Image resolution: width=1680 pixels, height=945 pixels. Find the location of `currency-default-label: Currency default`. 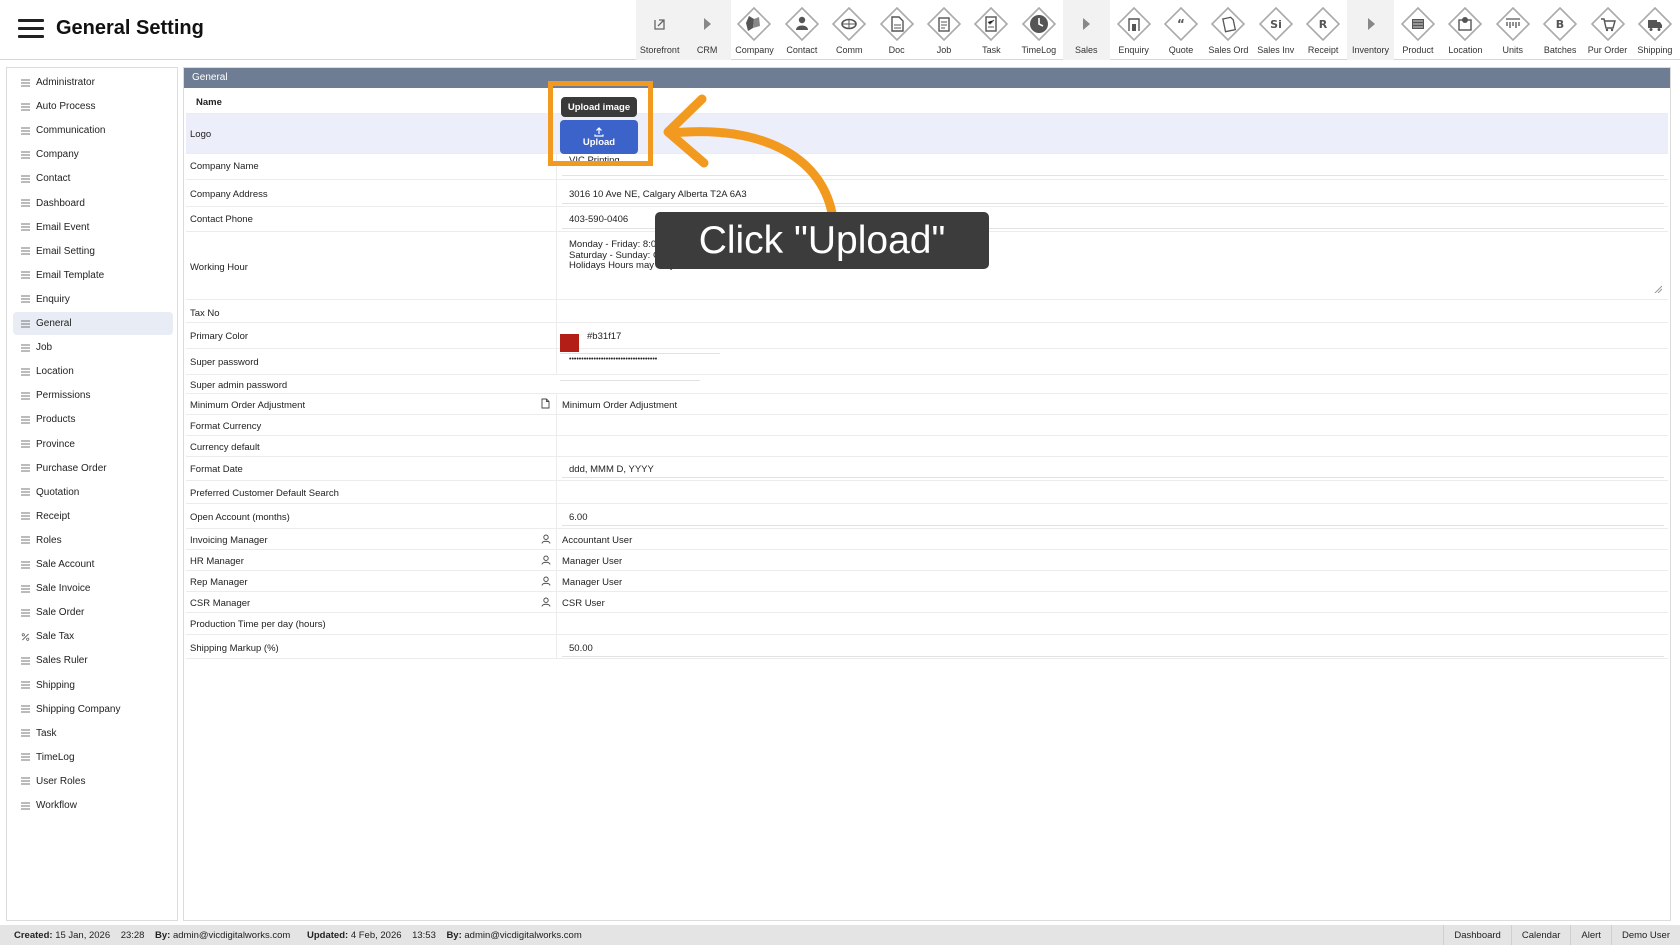

currency-default-label: Currency default is located at coordinates (225, 447).